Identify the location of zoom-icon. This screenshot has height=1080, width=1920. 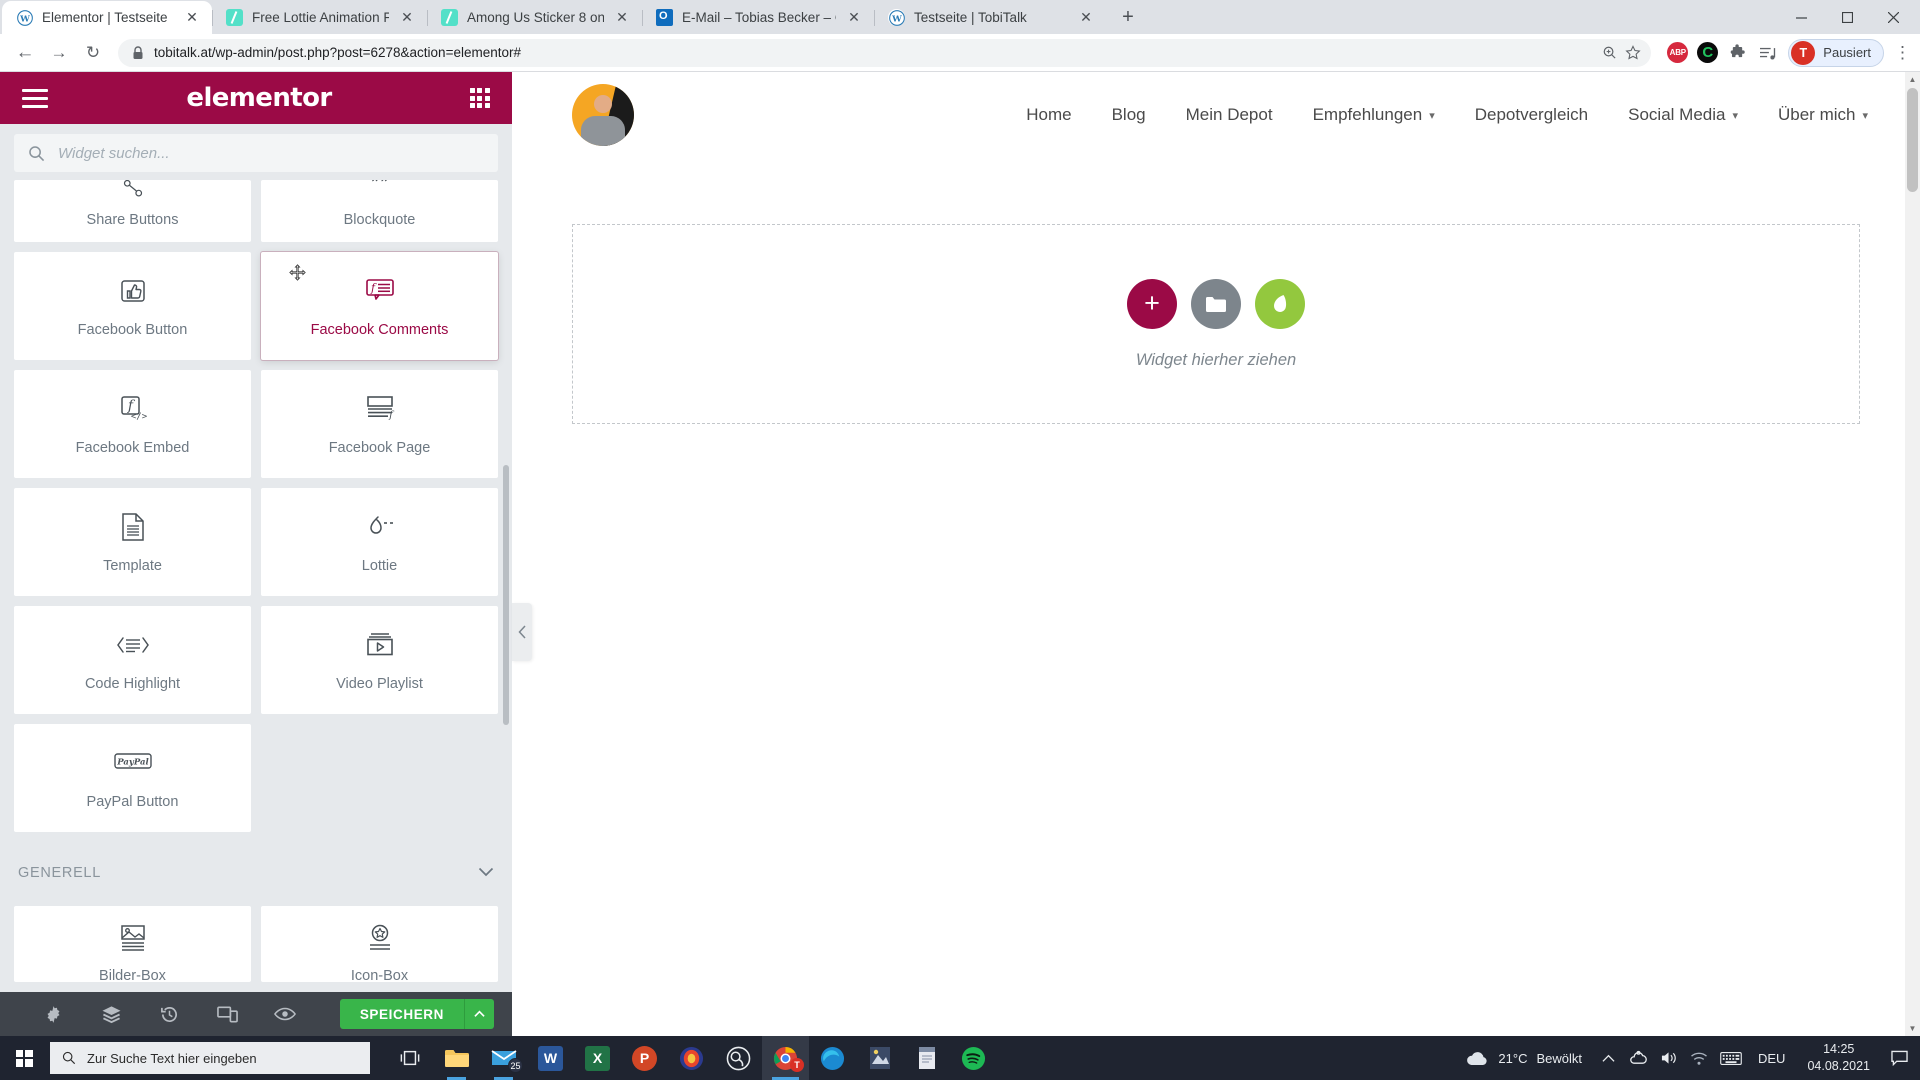
(1609, 52).